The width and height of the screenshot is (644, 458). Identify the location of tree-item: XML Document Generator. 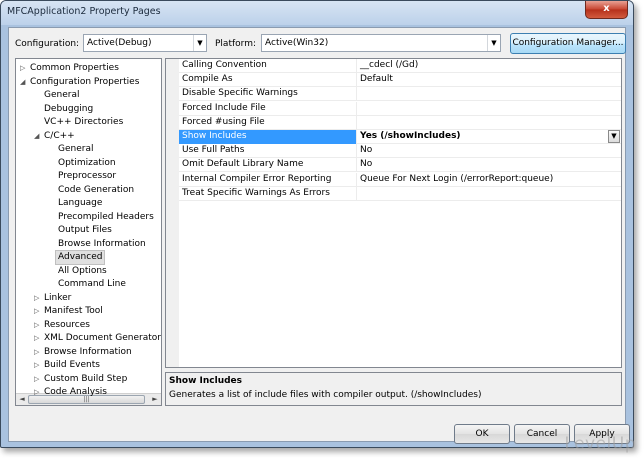
(102, 338).